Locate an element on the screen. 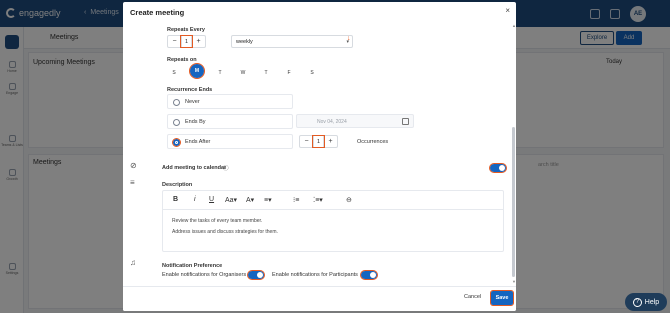 This screenshot has height=313, width=670. recurrence-ends-by-option: Ends By is located at coordinates (230, 121).